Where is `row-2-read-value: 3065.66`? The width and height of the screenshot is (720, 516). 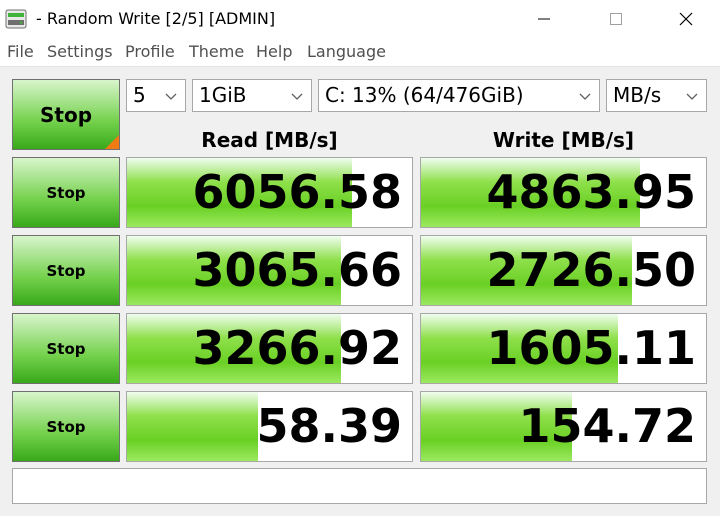
row-2-read-value: 3065.66 is located at coordinates (297, 270).